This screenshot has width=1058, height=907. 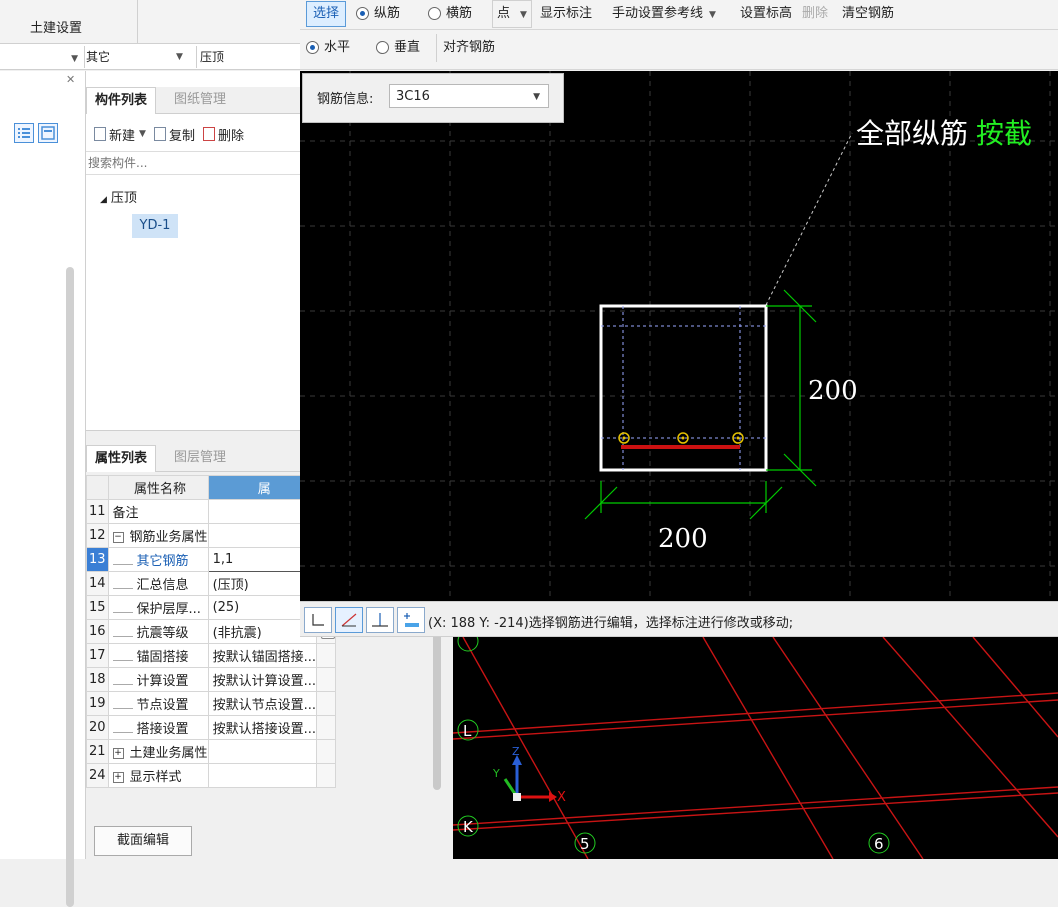 I want to click on delete-button: 删除, so click(x=223, y=134).